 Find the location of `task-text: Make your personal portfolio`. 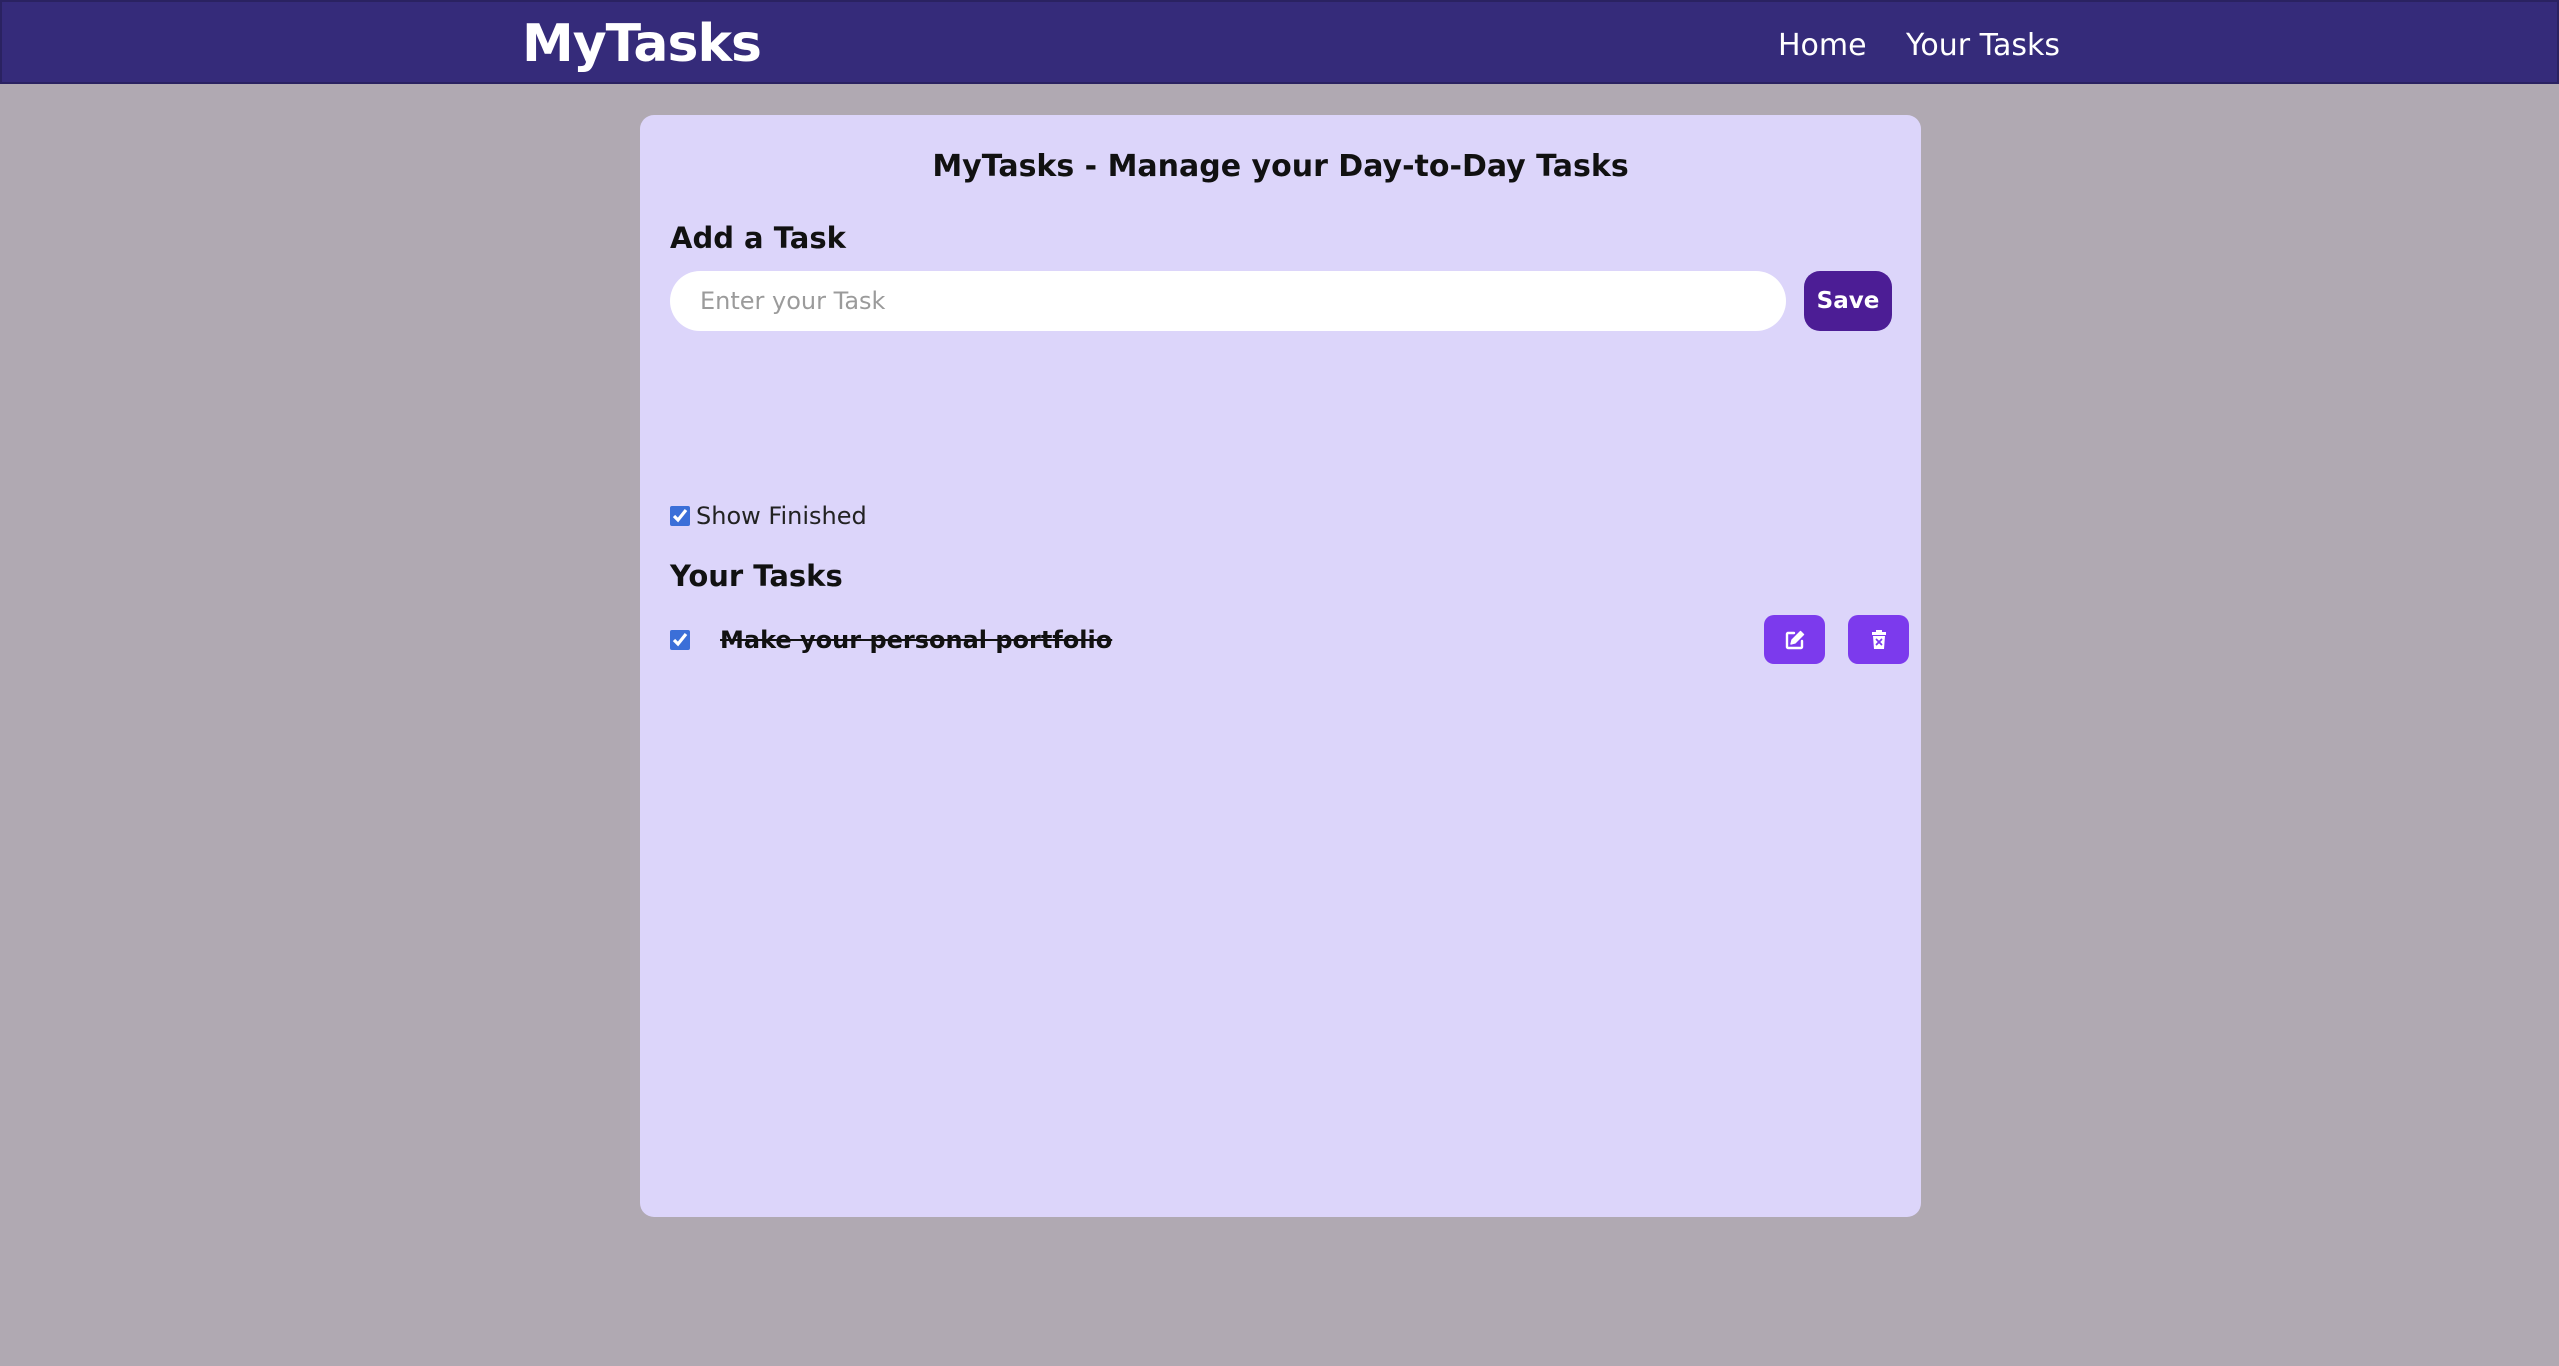

task-text: Make your personal portfolio is located at coordinates (916, 640).